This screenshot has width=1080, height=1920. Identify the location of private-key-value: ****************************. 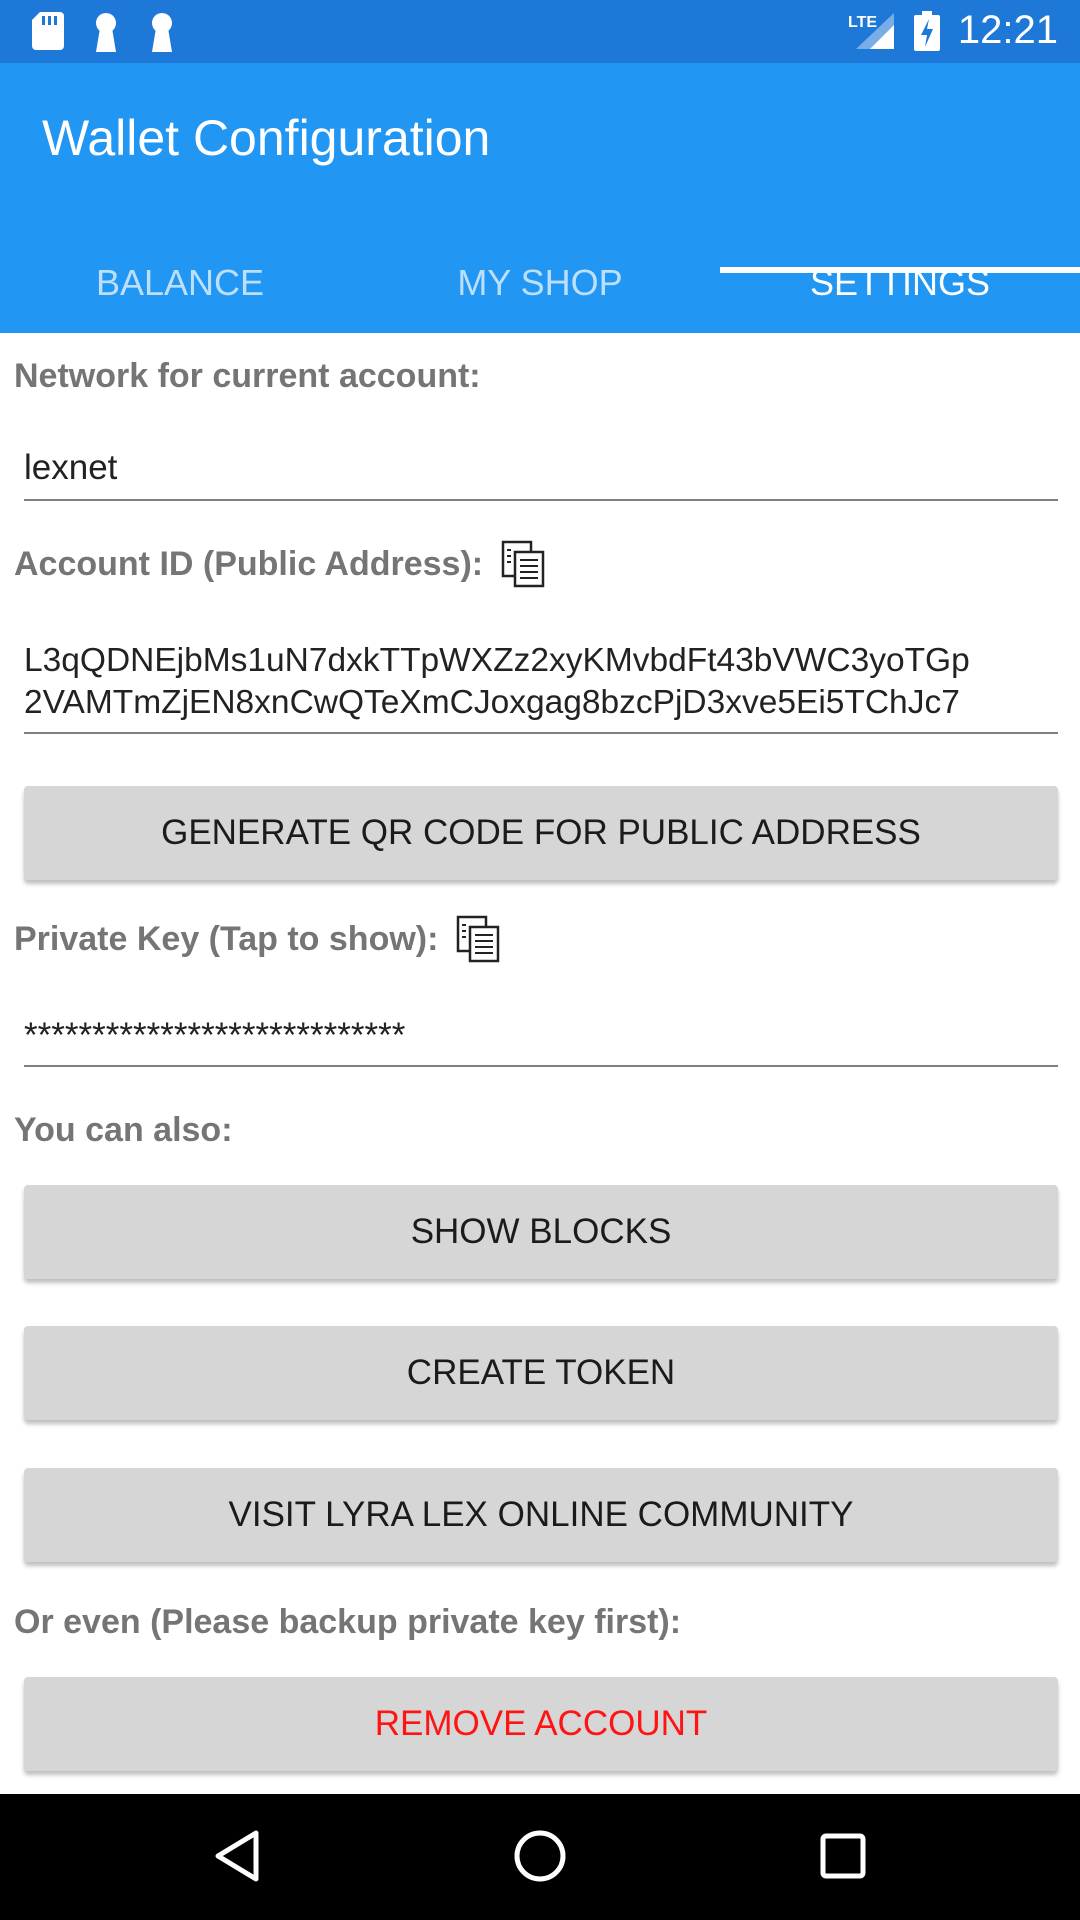
(215, 1035).